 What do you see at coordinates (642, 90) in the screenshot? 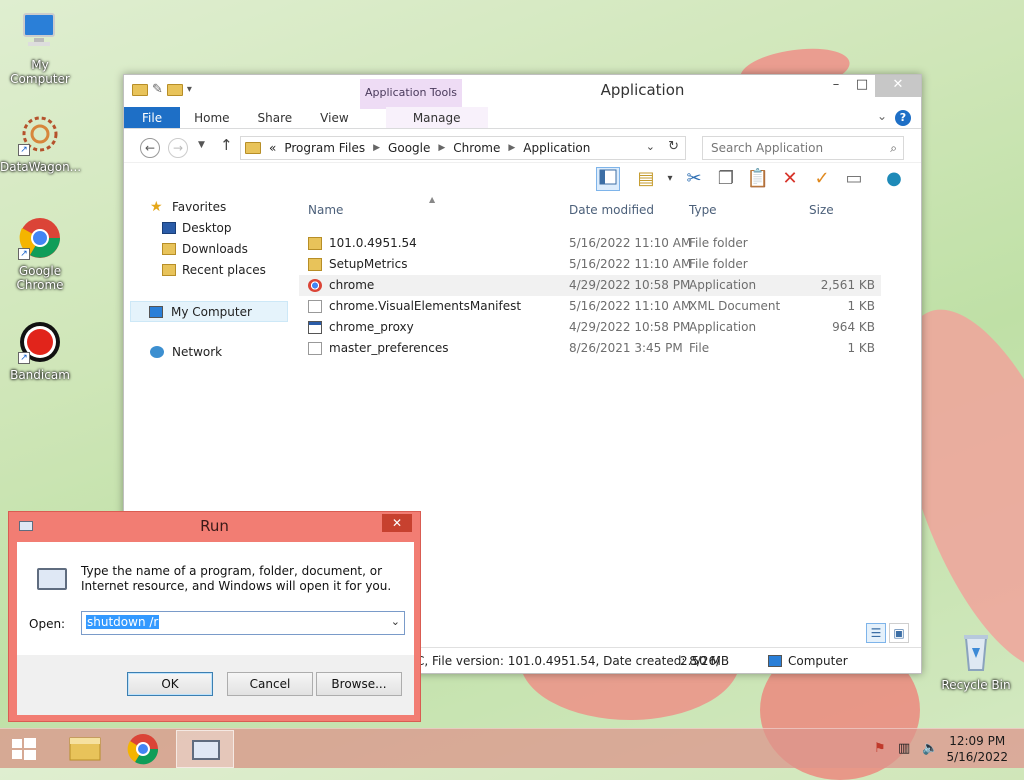
I see `window-title: Application` at bounding box center [642, 90].